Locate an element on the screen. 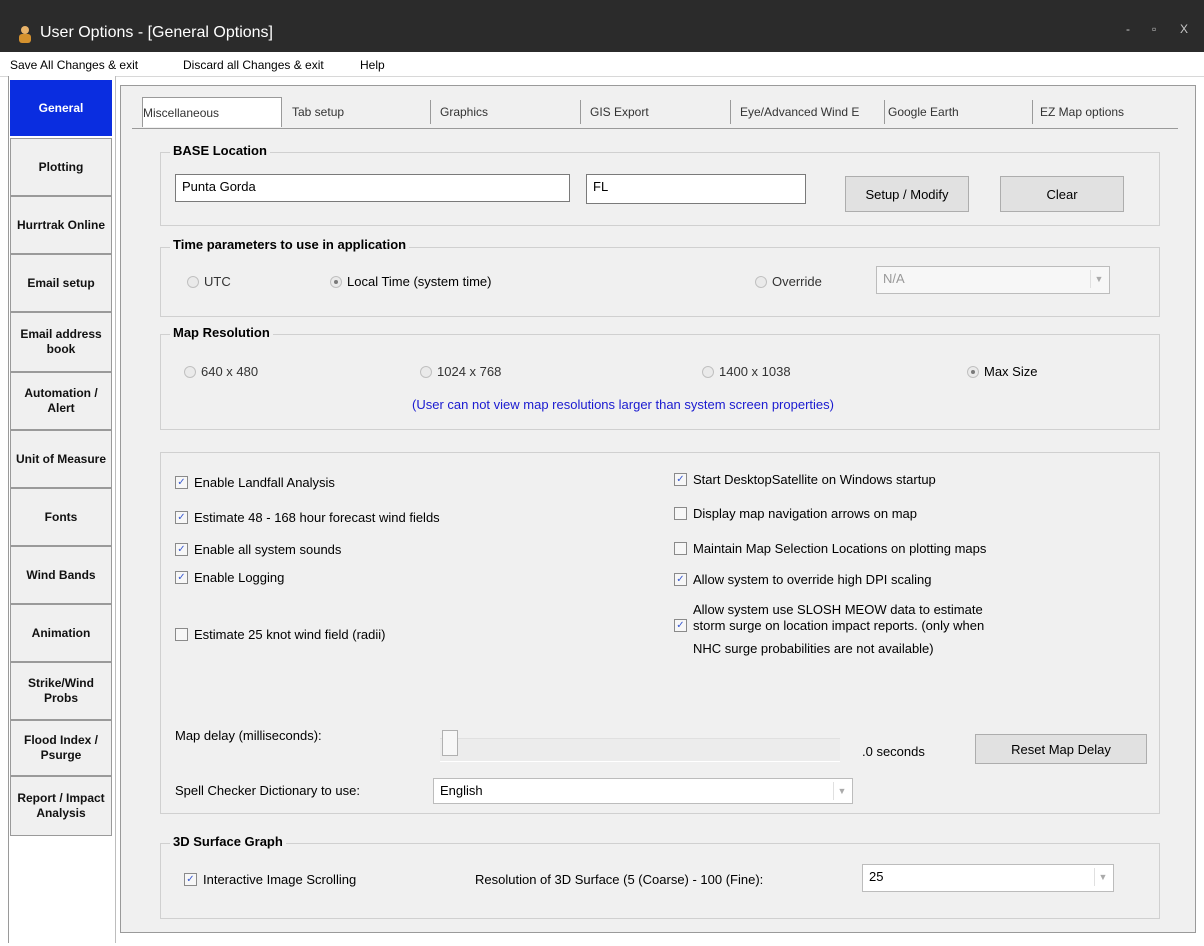 This screenshot has height=946, width=1204. sidebar-item-email-address-book: Email address book is located at coordinates (61, 342).